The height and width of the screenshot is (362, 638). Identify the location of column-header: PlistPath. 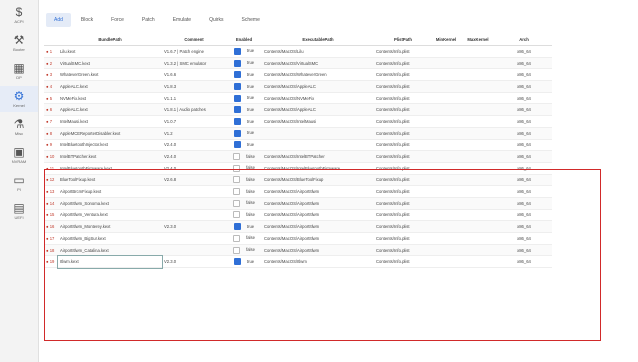
(403, 40).